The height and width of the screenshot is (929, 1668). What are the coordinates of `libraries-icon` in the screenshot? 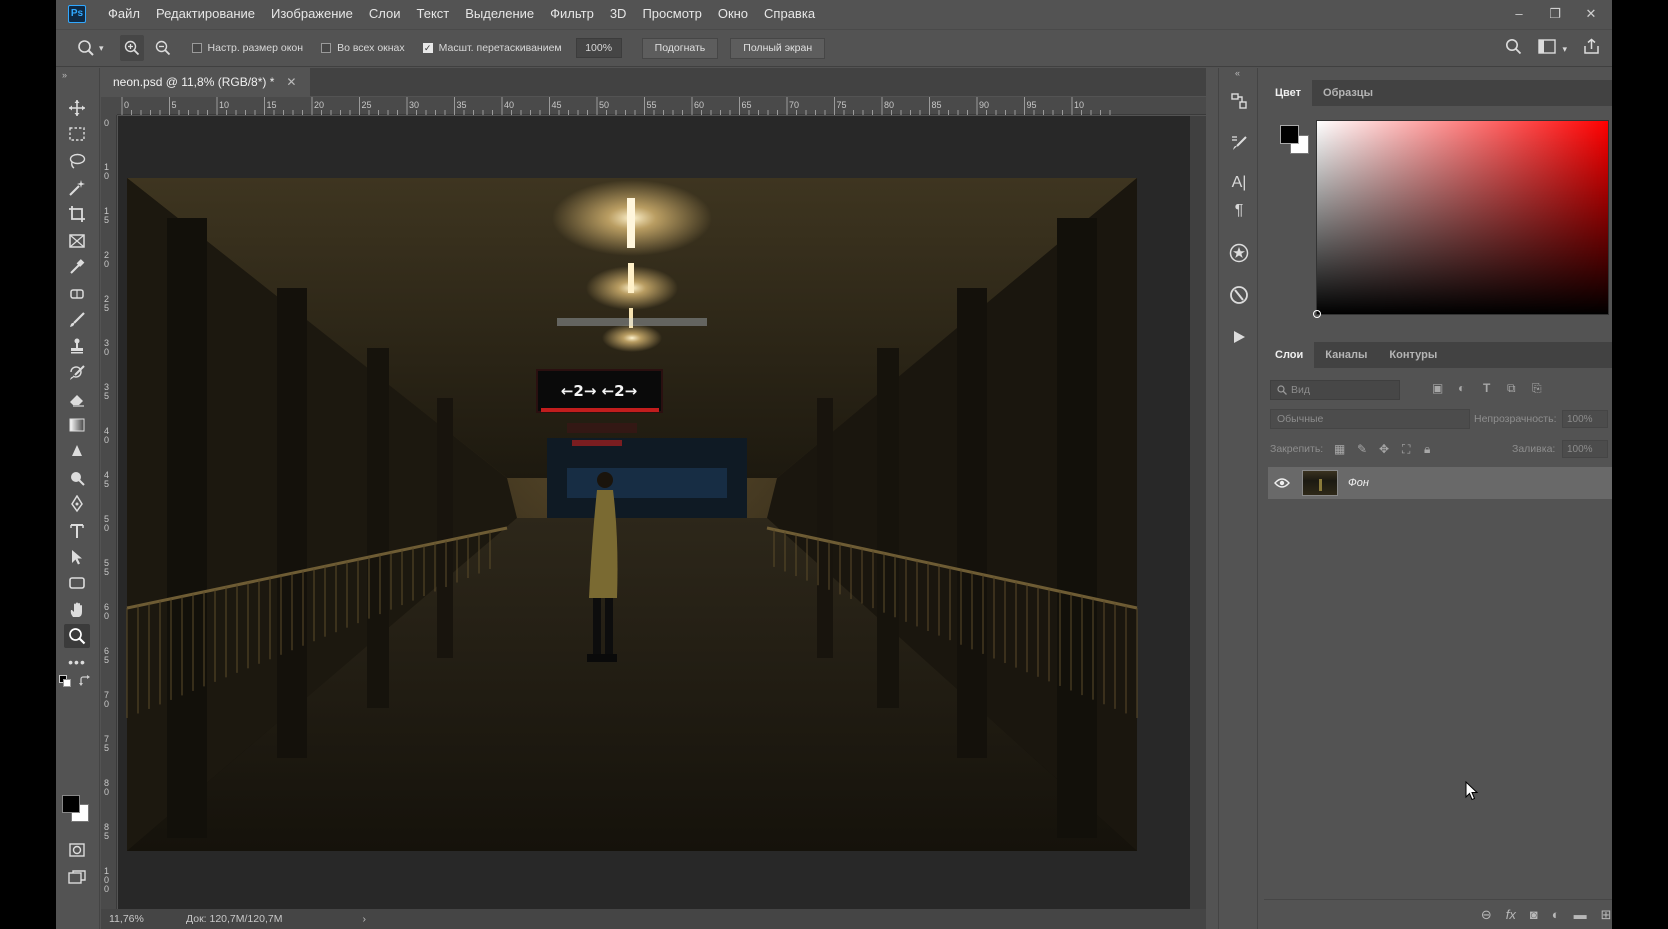 It's located at (1239, 253).